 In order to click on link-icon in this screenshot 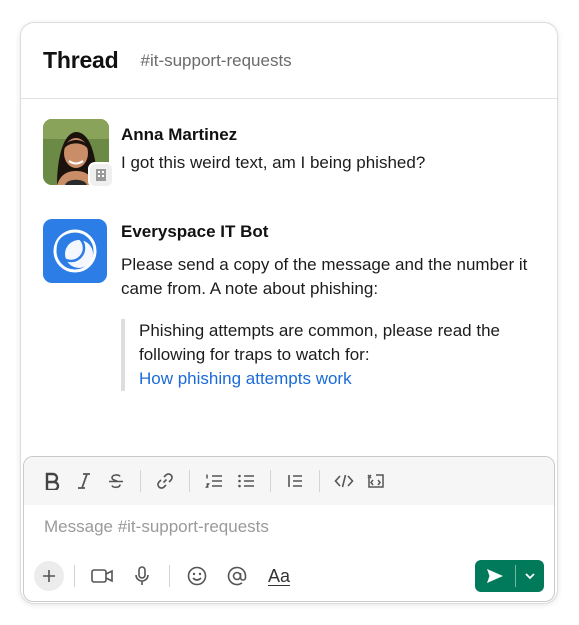, I will do `click(165, 481)`.